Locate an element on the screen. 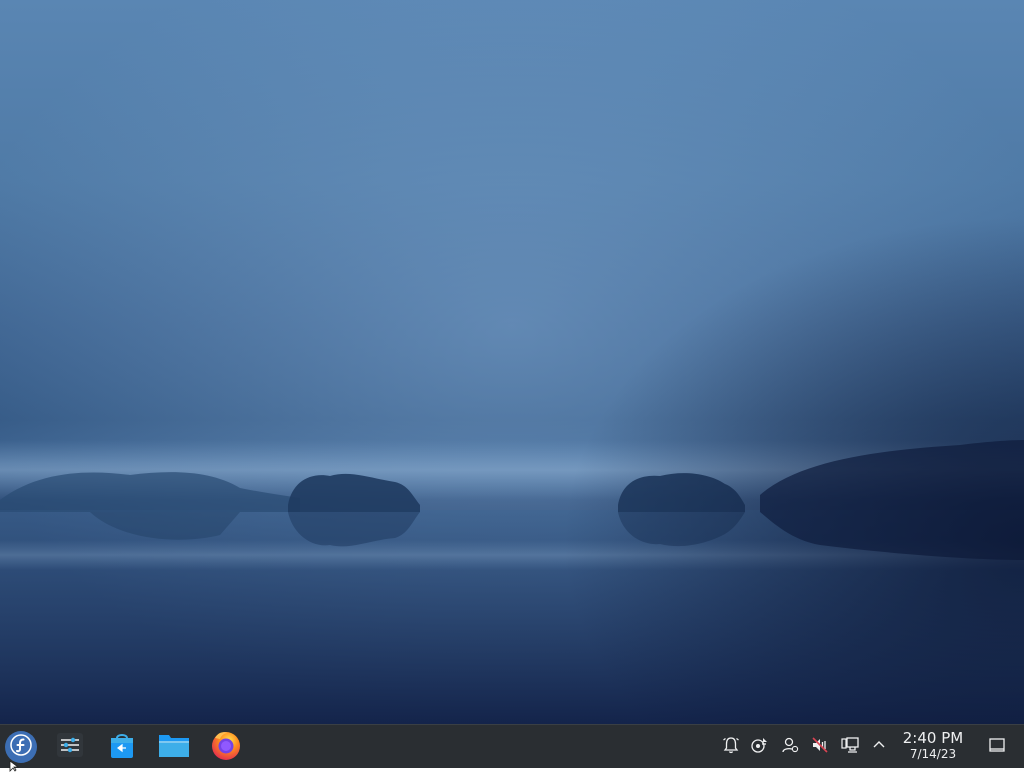 The height and width of the screenshot is (776, 1024). tray-volume is located at coordinates (820, 747).